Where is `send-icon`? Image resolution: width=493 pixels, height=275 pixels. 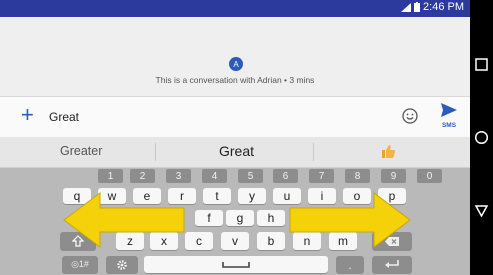
send-icon is located at coordinates (449, 110).